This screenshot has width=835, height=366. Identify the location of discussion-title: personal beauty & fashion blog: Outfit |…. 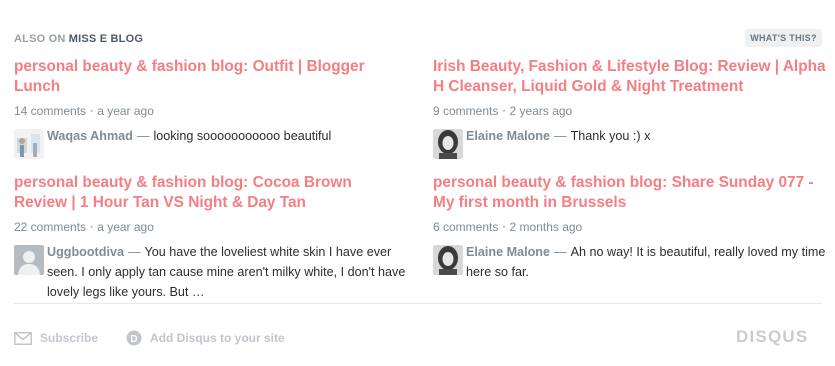
(211, 77).